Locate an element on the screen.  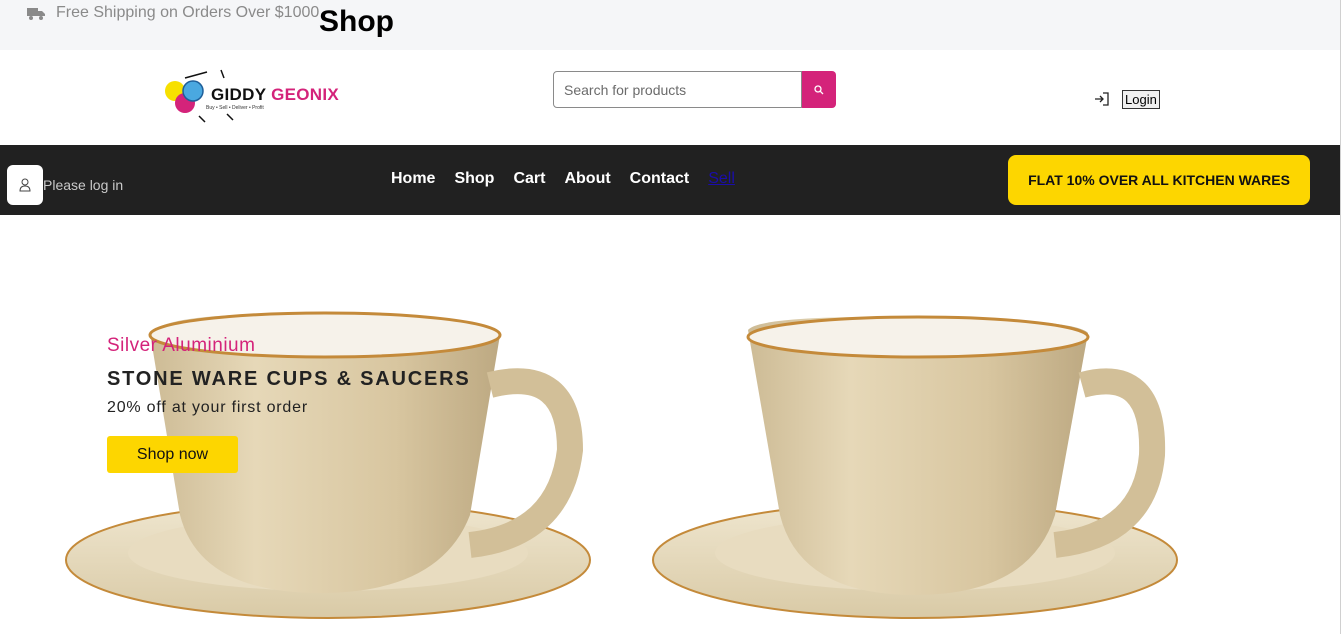
logo-word-geonix: GEONIX is located at coordinates (305, 94).